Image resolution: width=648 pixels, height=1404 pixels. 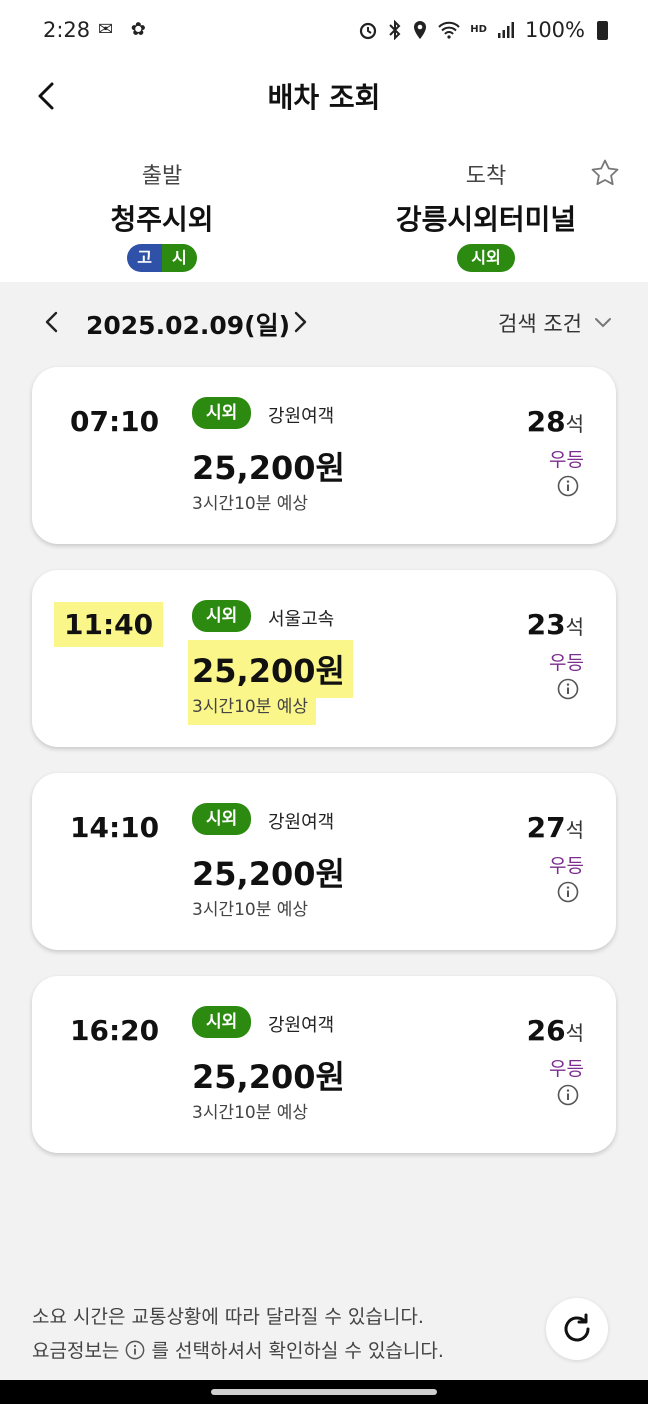 What do you see at coordinates (125, 29) in the screenshot?
I see `notification-icons: ✉ ✿` at bounding box center [125, 29].